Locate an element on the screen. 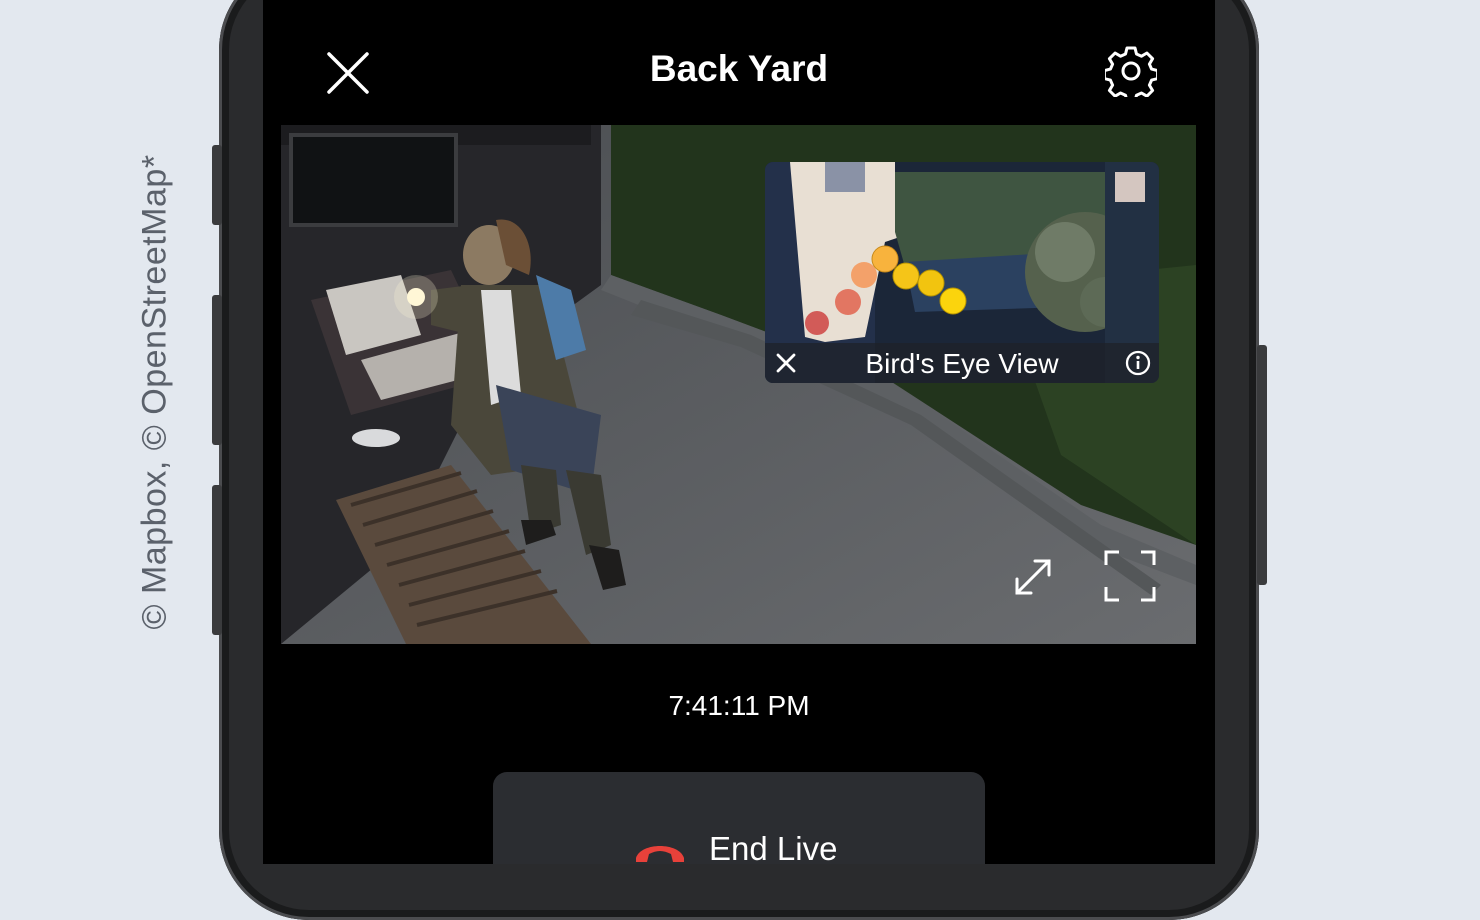  gear-icon is located at coordinates (1131, 74).